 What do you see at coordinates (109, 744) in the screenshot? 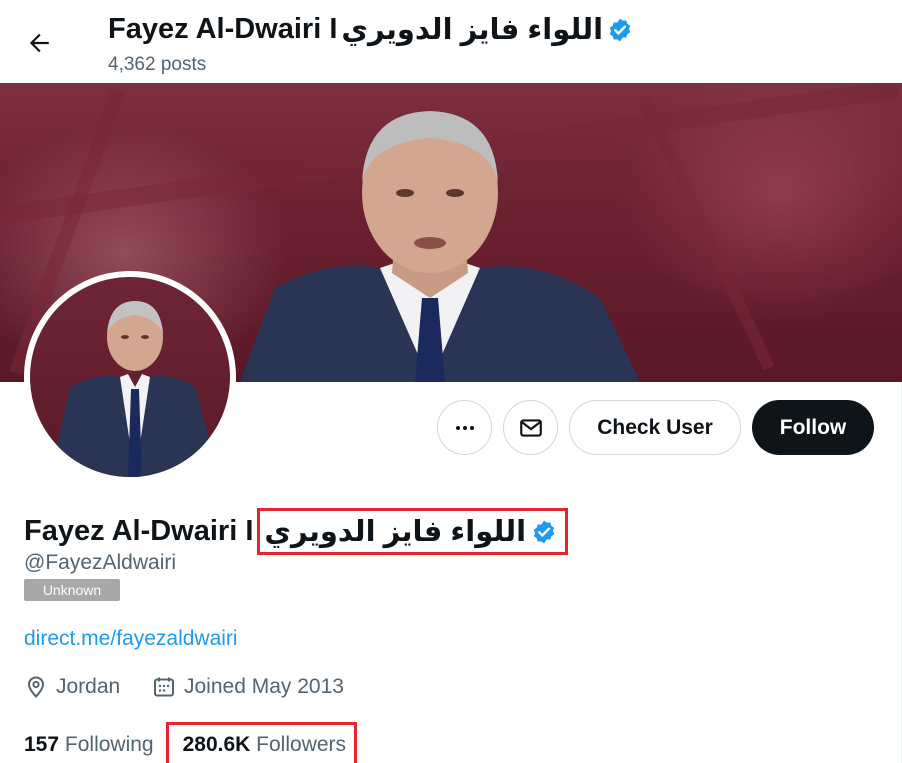
I see `following-label: Following` at bounding box center [109, 744].